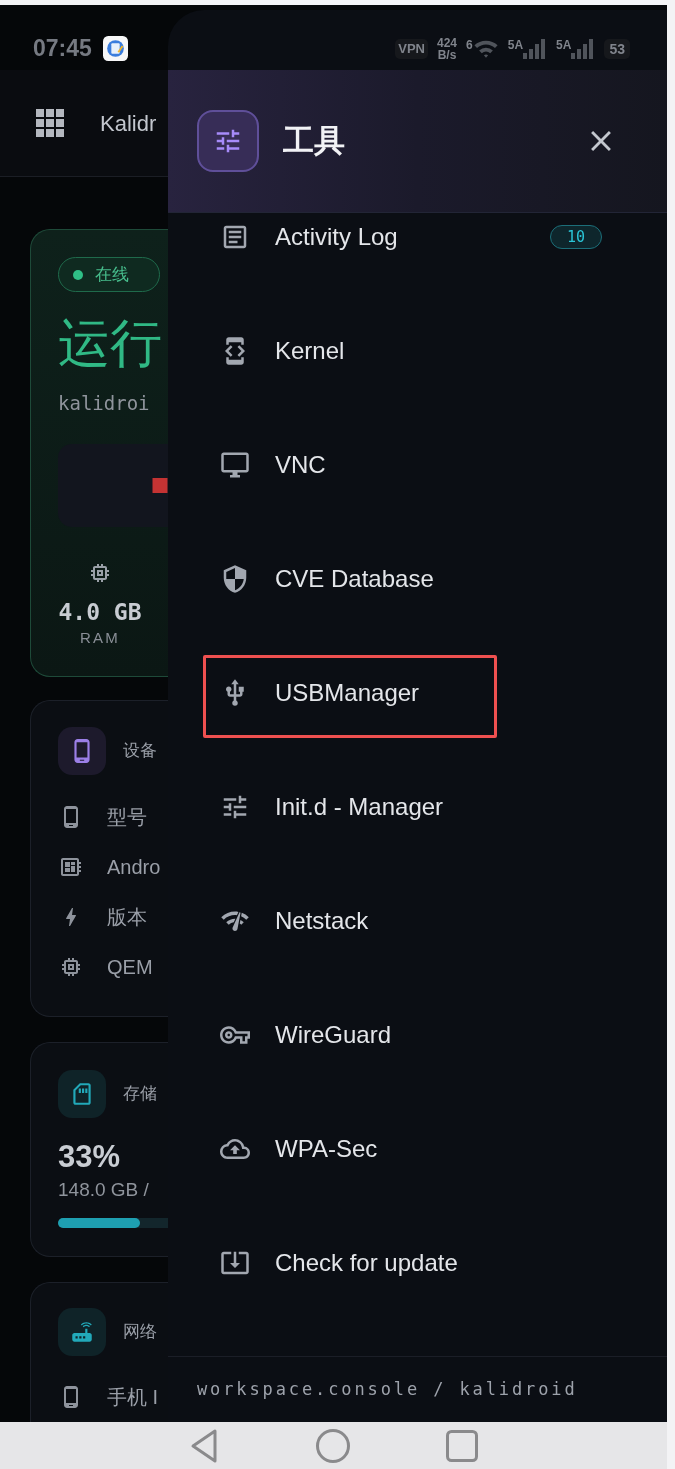 This screenshot has width=675, height=1469. I want to click on card-title: 网络, so click(140, 1332).